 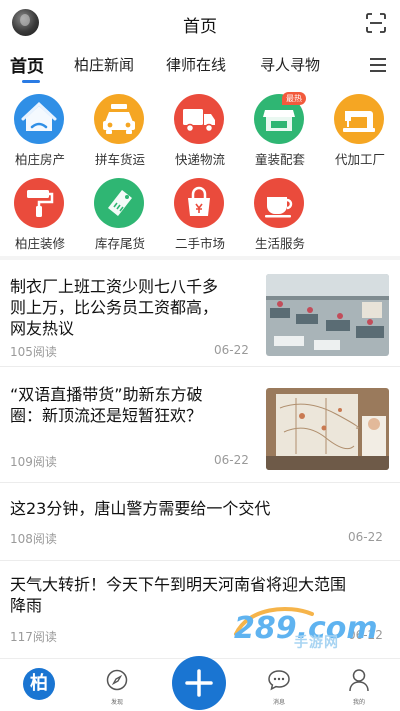 I want to click on plus-icon, so click(x=199, y=683).